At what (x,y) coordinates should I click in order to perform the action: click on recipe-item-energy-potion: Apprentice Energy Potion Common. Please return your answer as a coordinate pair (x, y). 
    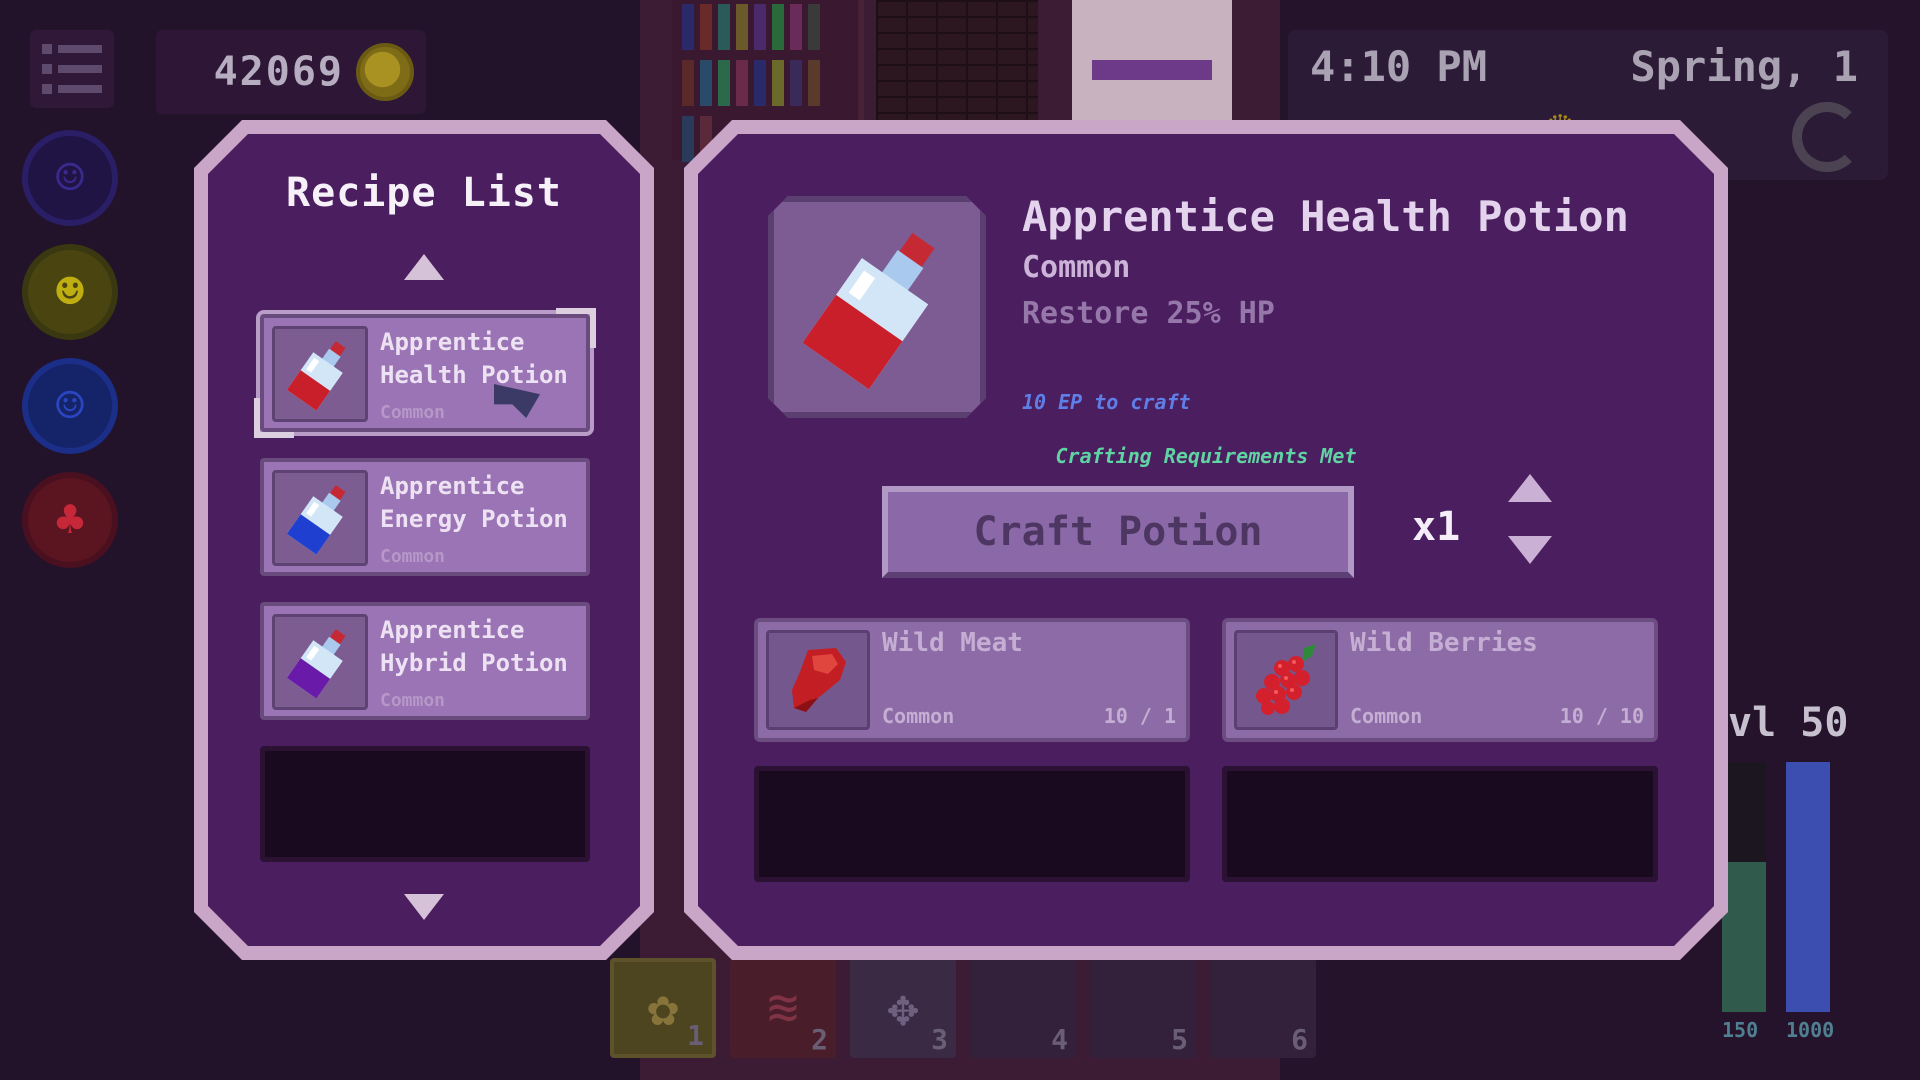
    Looking at the image, I should click on (425, 517).